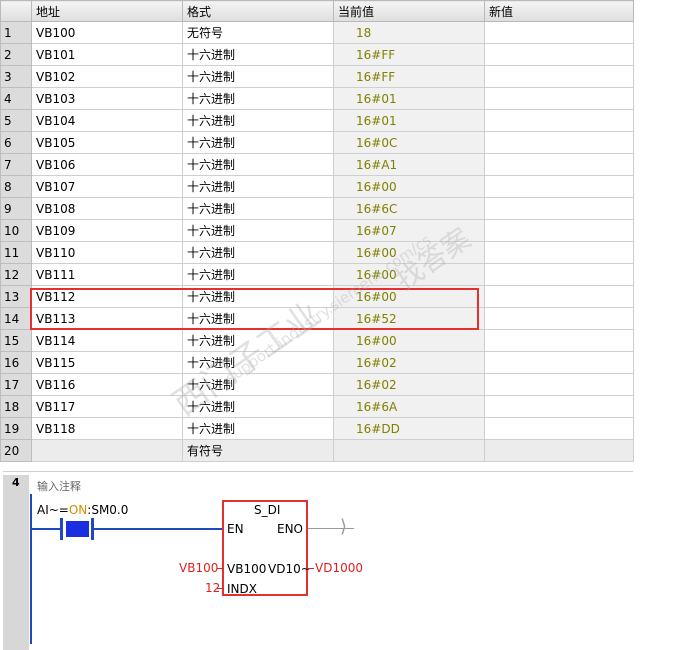  I want to click on table-row: 6 VB105 十六进制 16#0C, so click(317, 142).